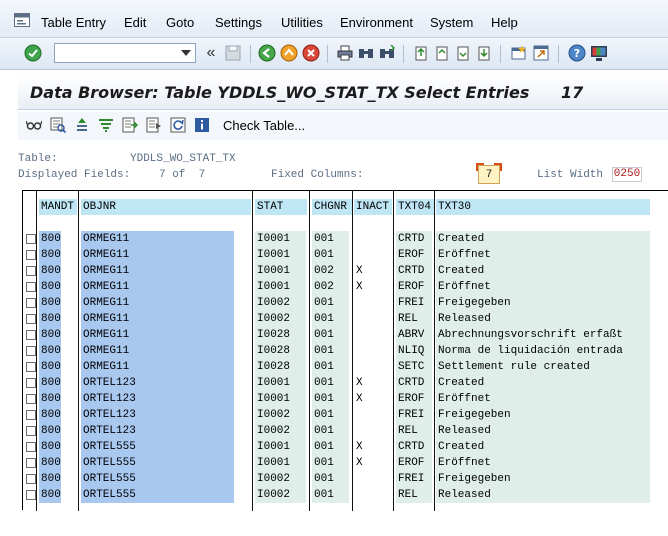 The image size is (668, 536). I want to click on next-page-icon, so click(463, 53).